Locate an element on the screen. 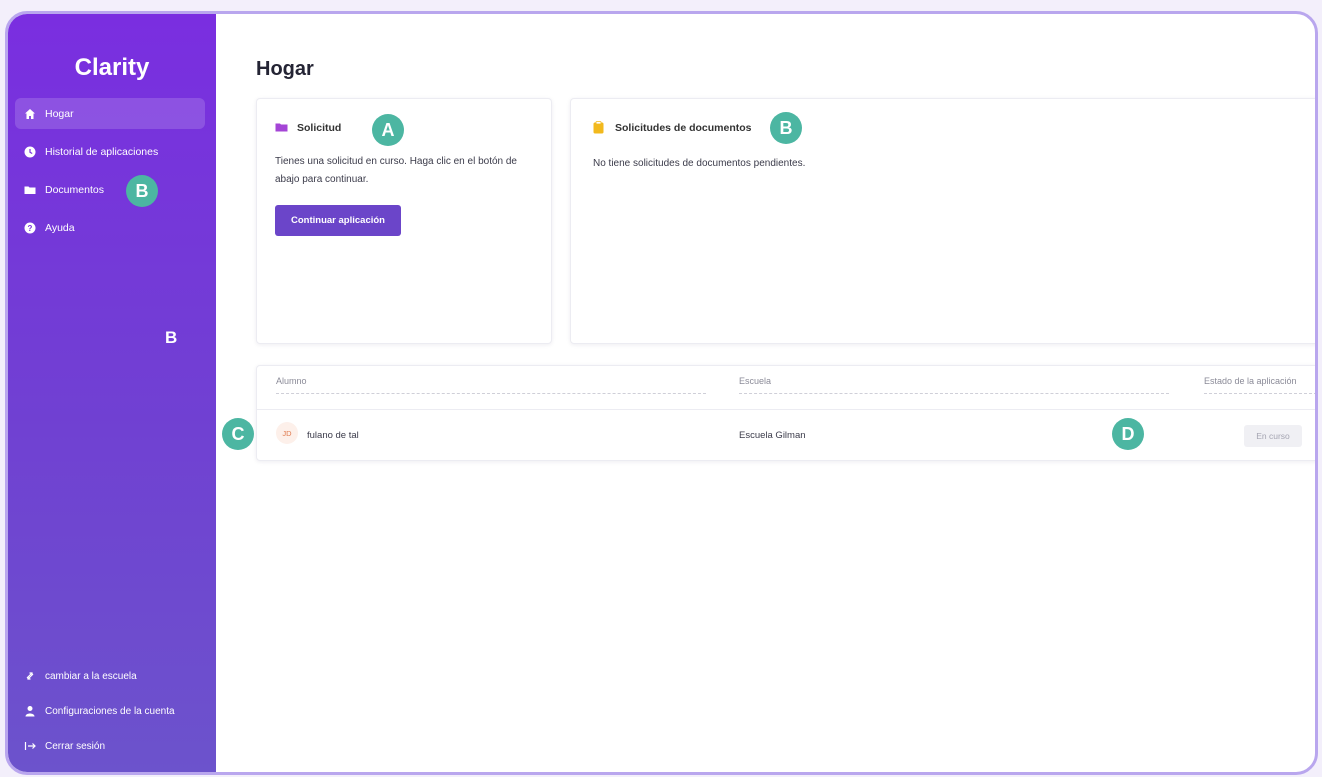 The width and height of the screenshot is (1322, 777). logout-link: Cerrar sesión is located at coordinates (113, 746).